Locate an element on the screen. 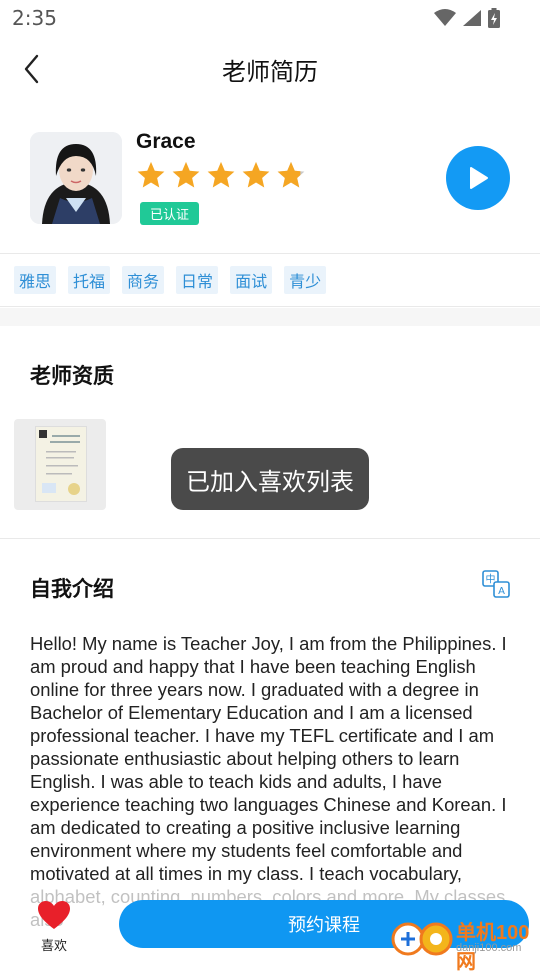  tag-item: 日常 is located at coordinates (197, 280).